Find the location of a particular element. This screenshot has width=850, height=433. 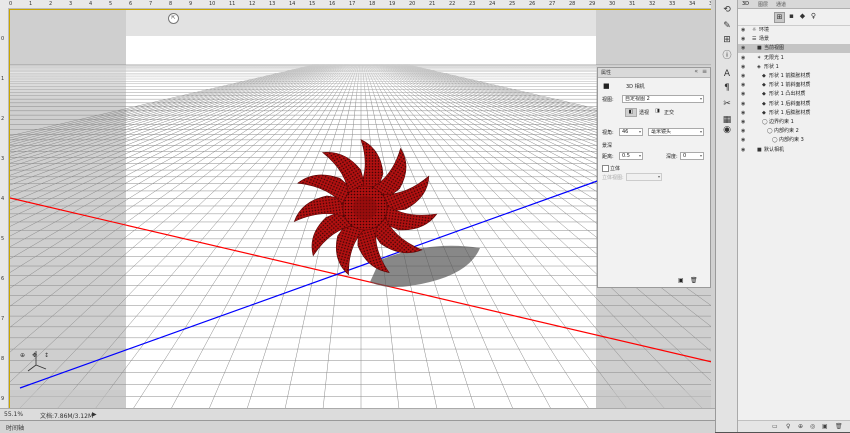

scene-tree-label: 形状 1 前斜面材质 is located at coordinates (790, 85).